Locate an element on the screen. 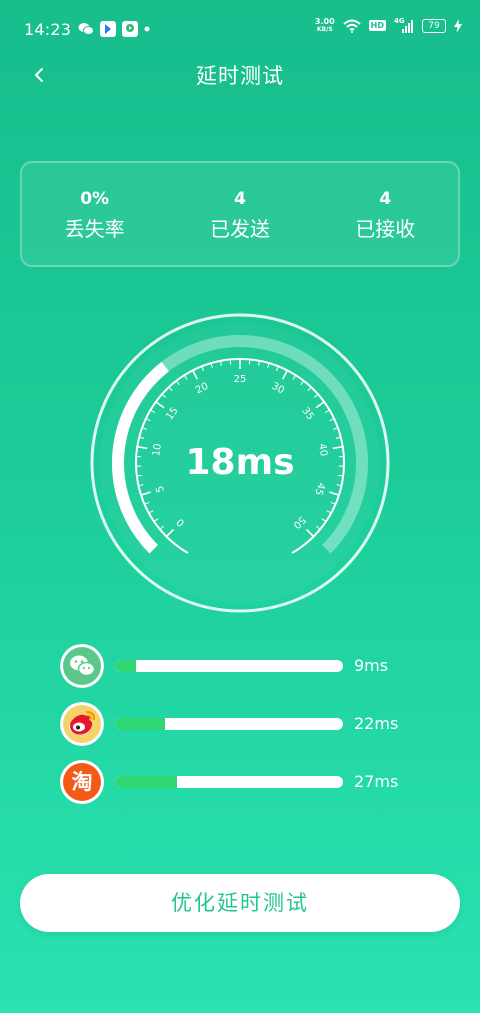  hd-badge: HD is located at coordinates (377, 25).